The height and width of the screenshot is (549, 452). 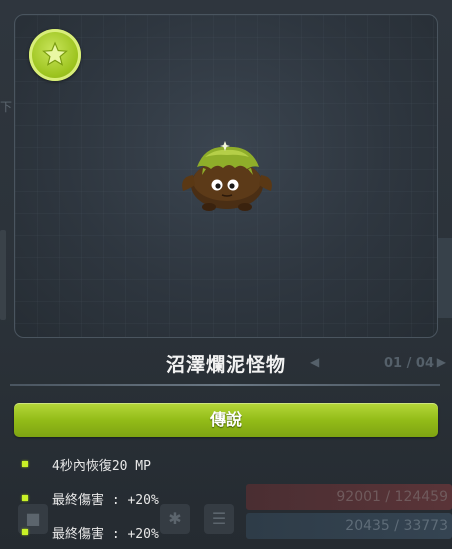 What do you see at coordinates (55, 55) in the screenshot?
I see `star-icon` at bounding box center [55, 55].